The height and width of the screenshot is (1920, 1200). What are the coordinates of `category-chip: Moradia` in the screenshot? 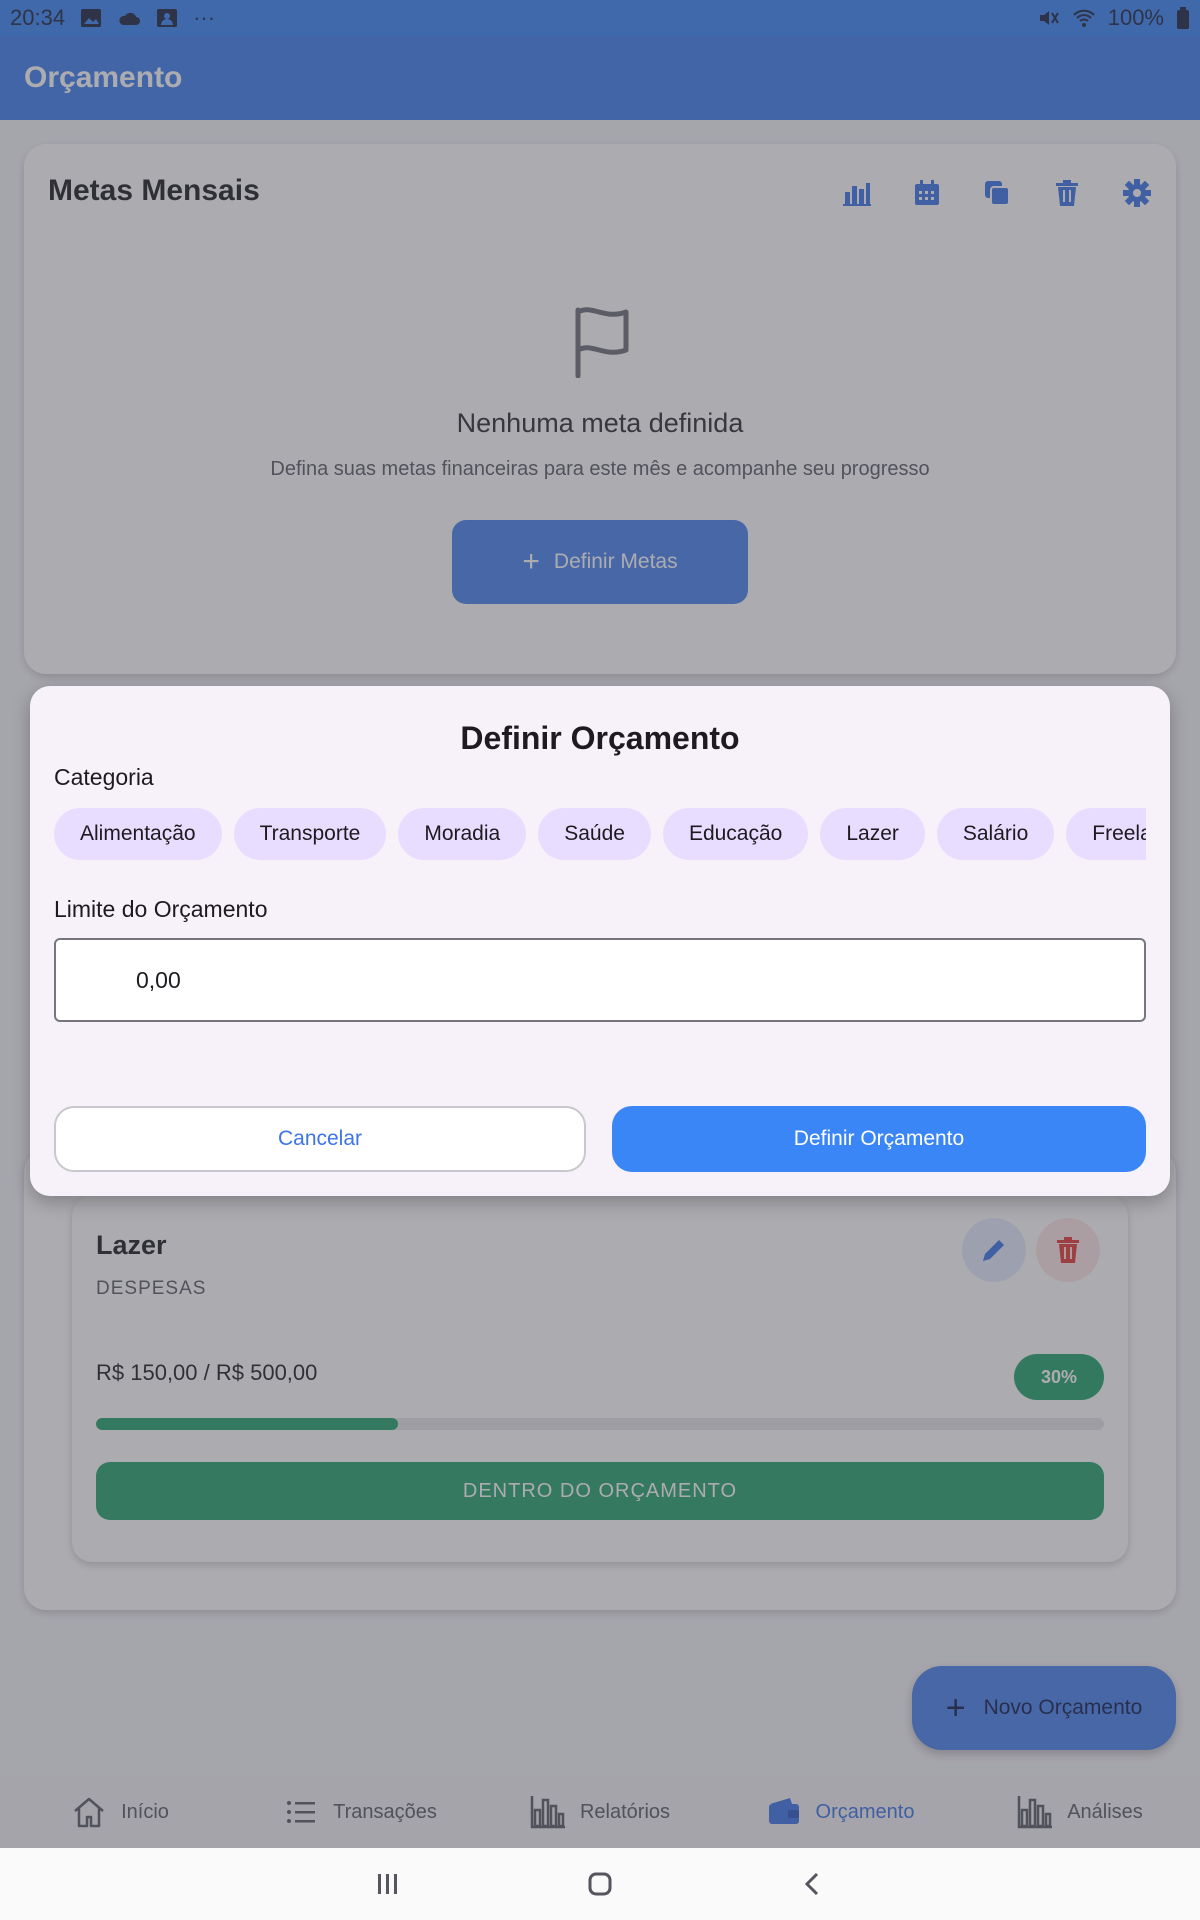 It's located at (462, 834).